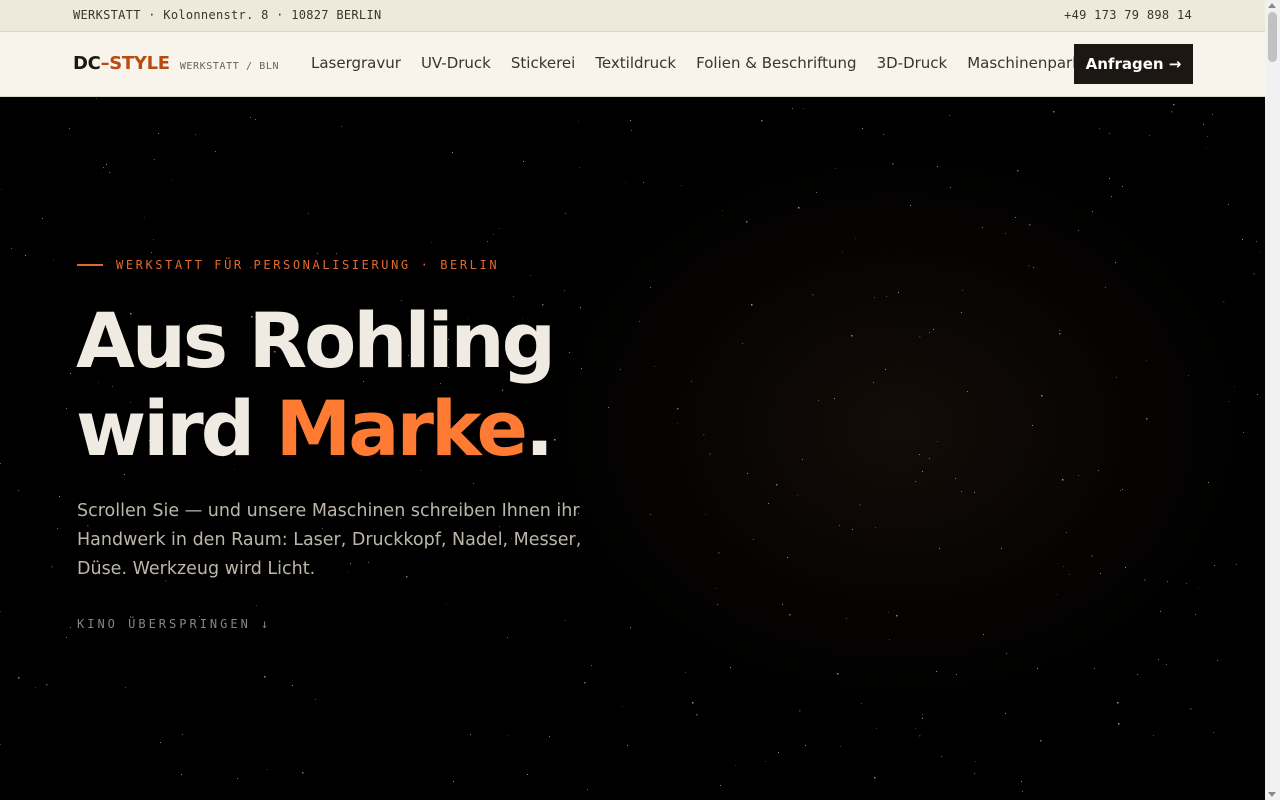  I want to click on phone-number: +49 173 79 898 14, so click(1128, 15).